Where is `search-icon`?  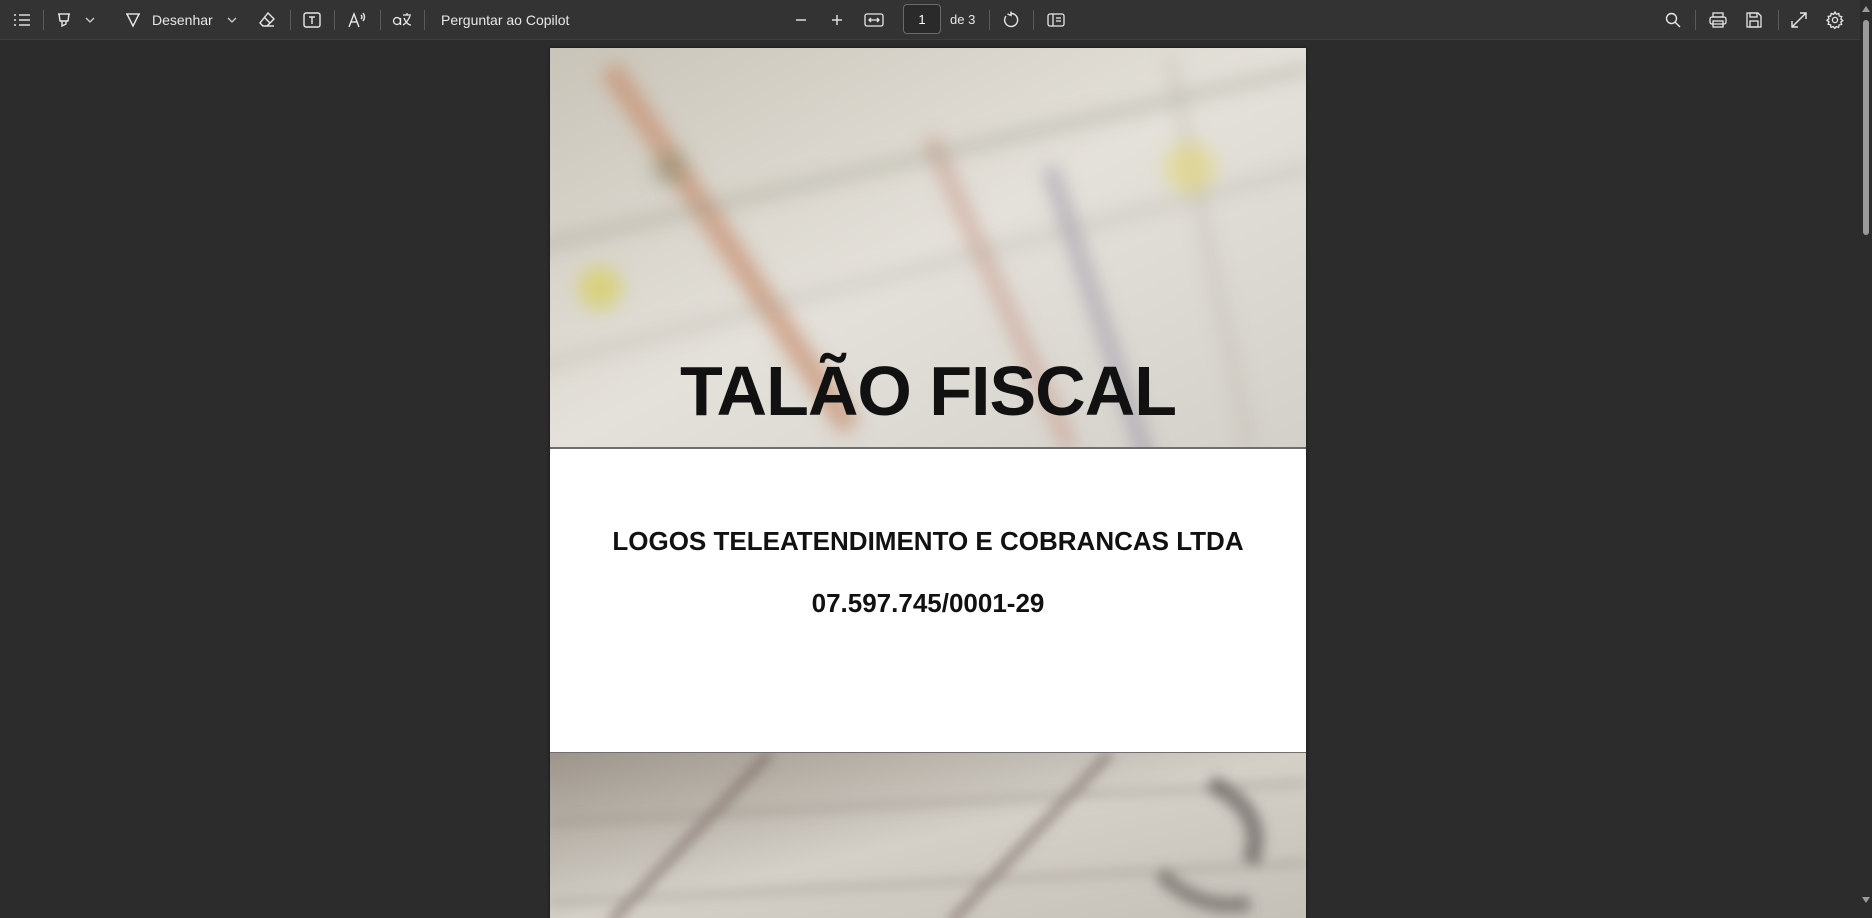 search-icon is located at coordinates (1673, 20).